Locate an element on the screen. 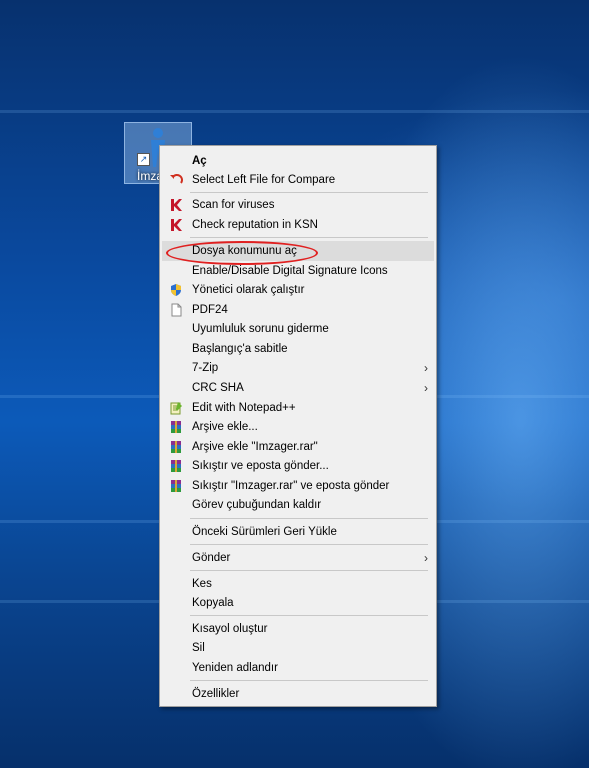 The height and width of the screenshot is (768, 589). uac-shield-icon is located at coordinates (176, 290).